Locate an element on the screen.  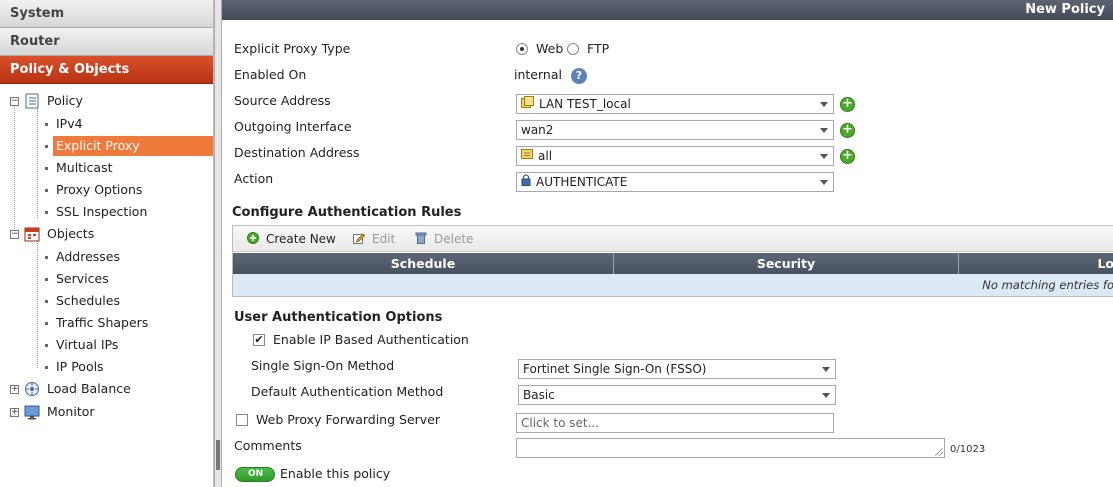
enable-policy-label: Enable this policy is located at coordinates (335, 473).